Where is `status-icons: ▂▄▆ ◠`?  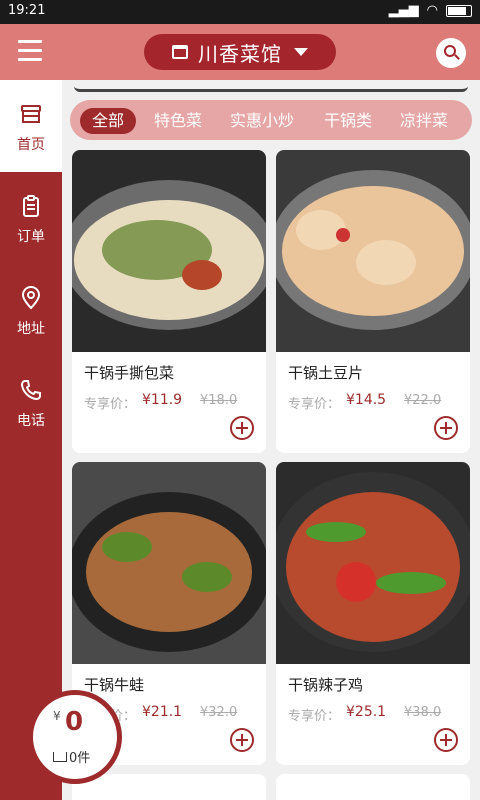 status-icons: ▂▄▆ ◠ is located at coordinates (430, 10).